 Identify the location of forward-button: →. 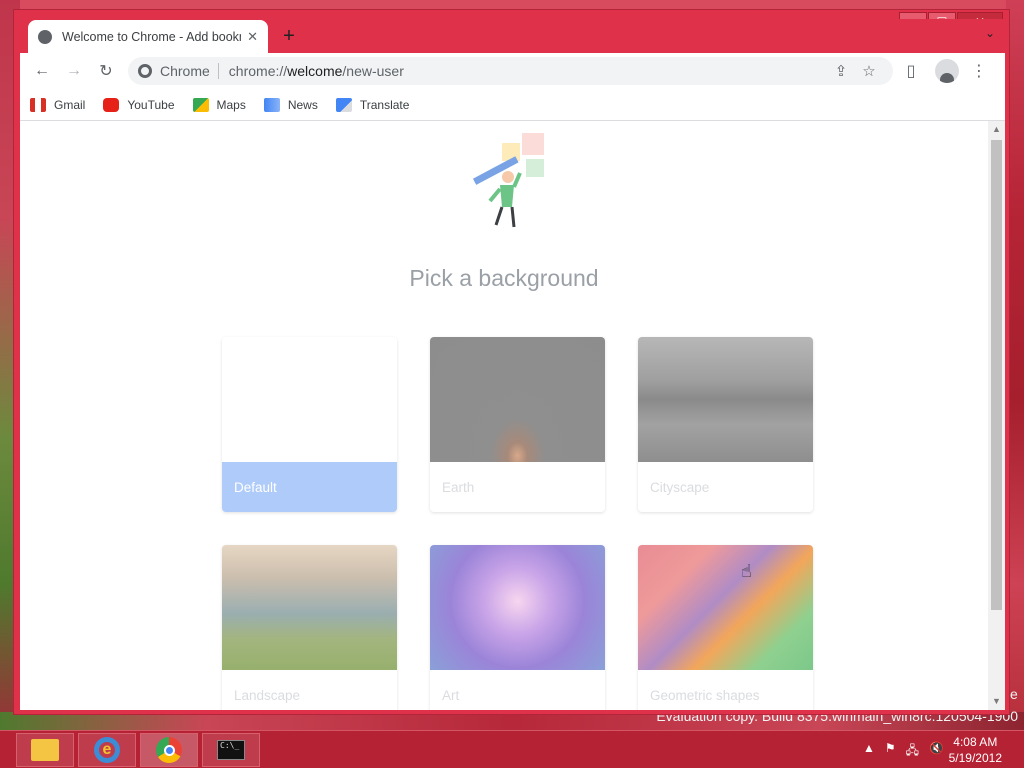
(74, 71).